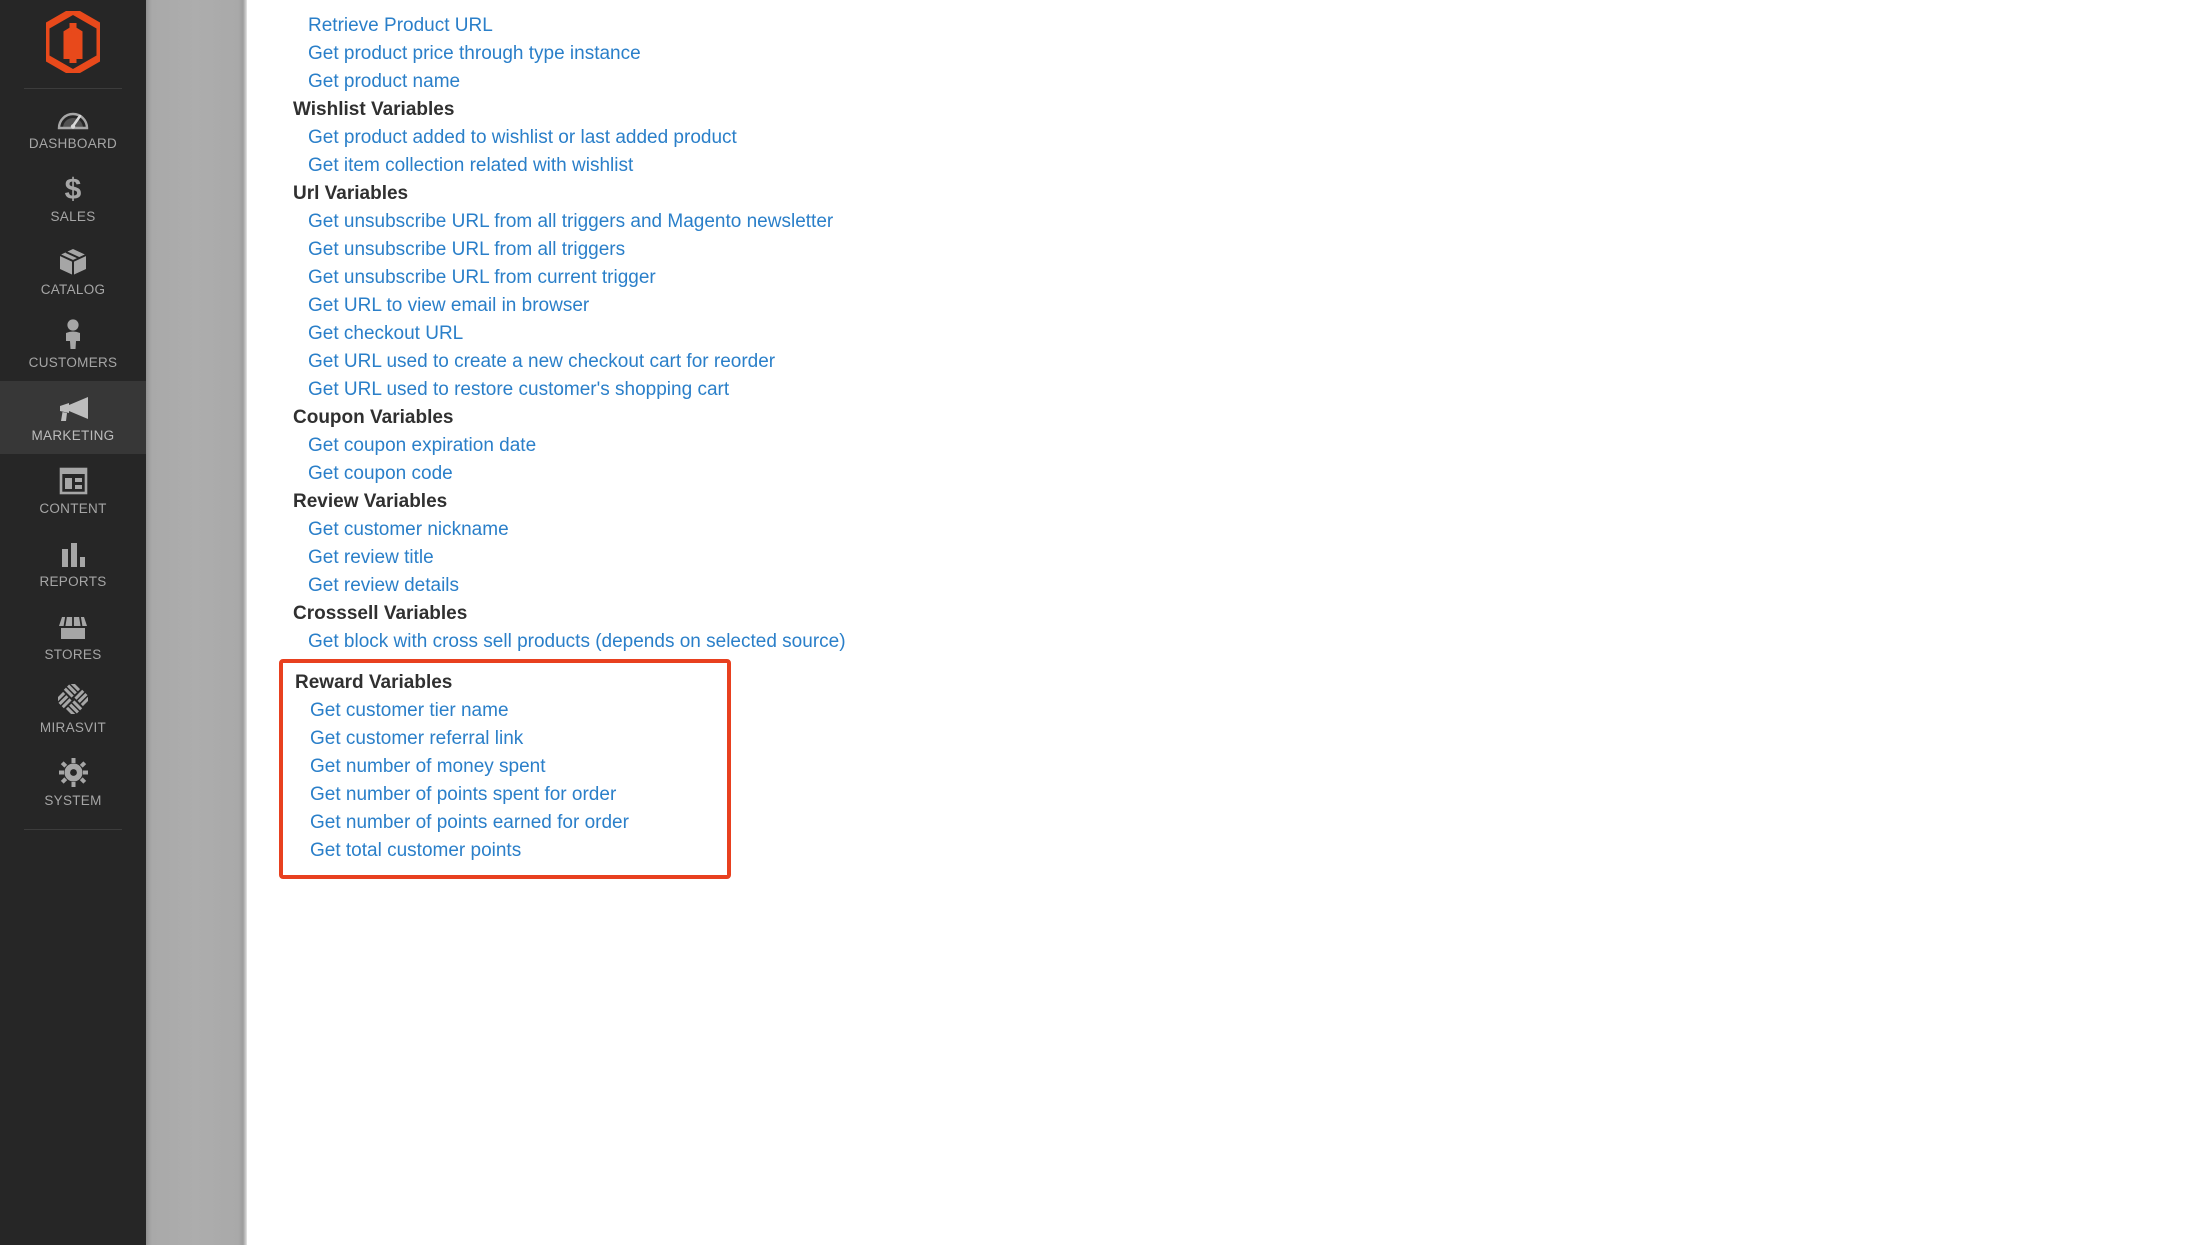 This screenshot has width=2205, height=1245. What do you see at coordinates (373, 417) in the screenshot?
I see `variables-group-title: Coupon Variables` at bounding box center [373, 417].